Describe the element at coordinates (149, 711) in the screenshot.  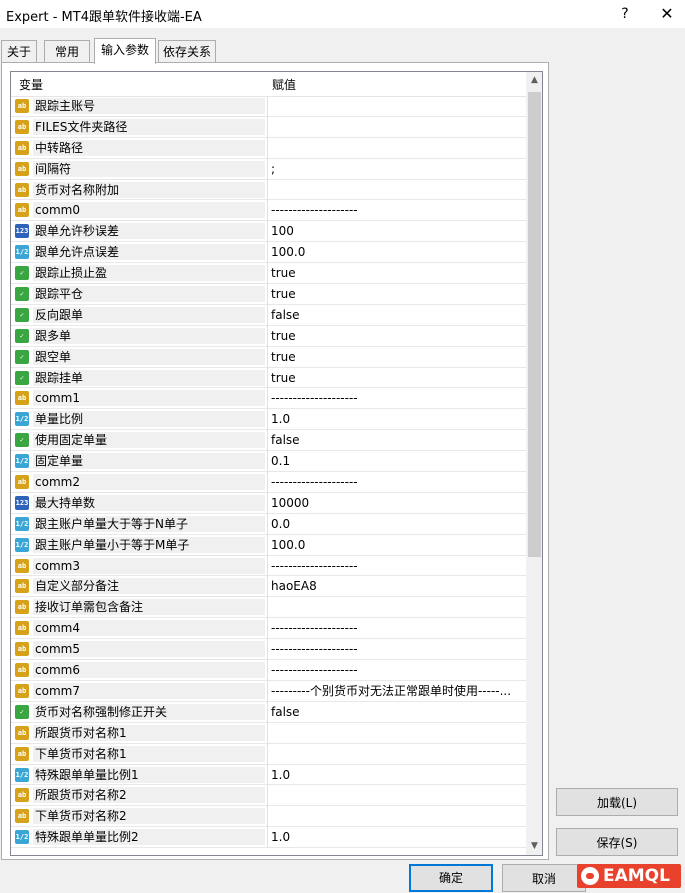
I see `parameter-name: 货币对名称强制修正开关` at that location.